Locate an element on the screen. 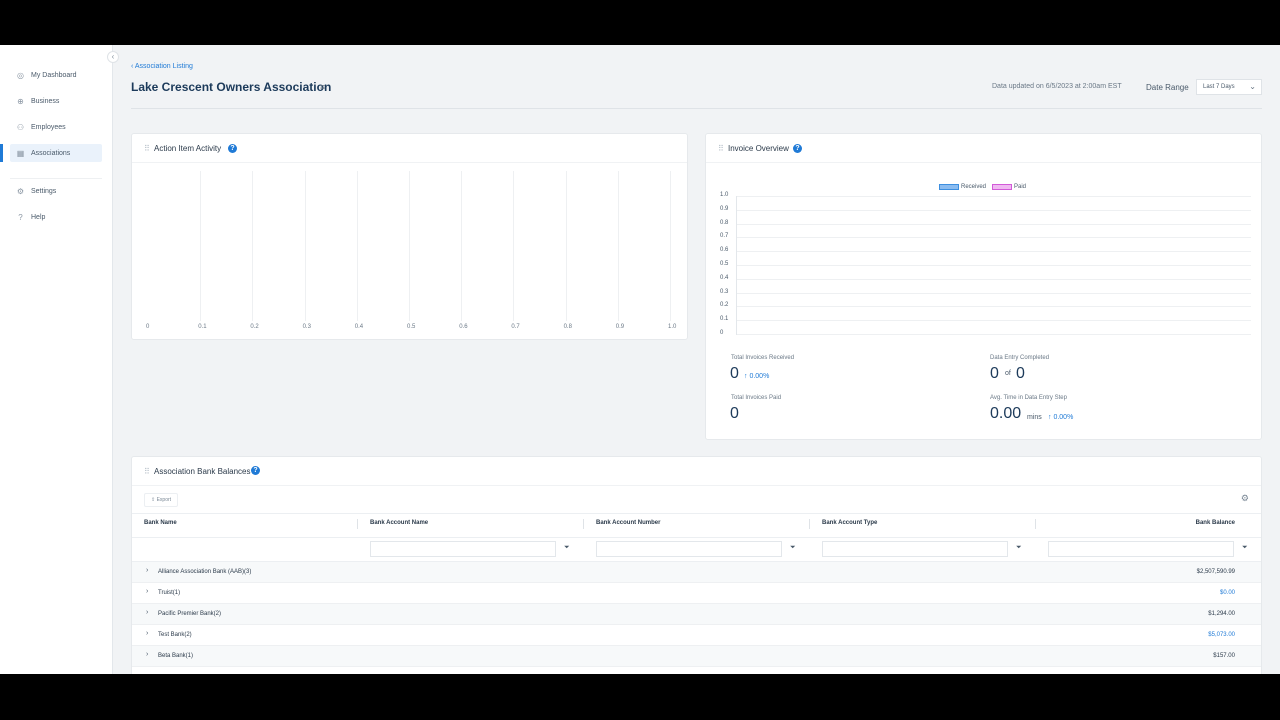  x-tick-label: 0.9 is located at coordinates (620, 327).